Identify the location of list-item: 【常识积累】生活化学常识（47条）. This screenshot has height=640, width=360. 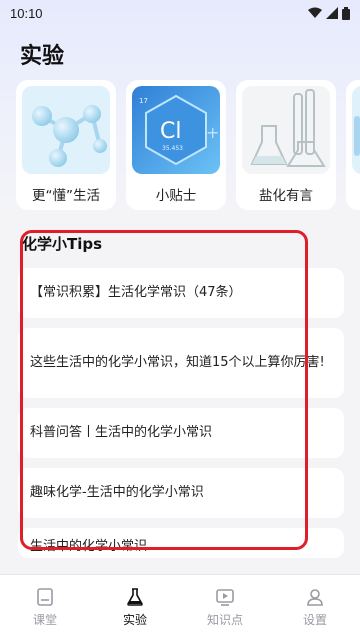
(181, 293).